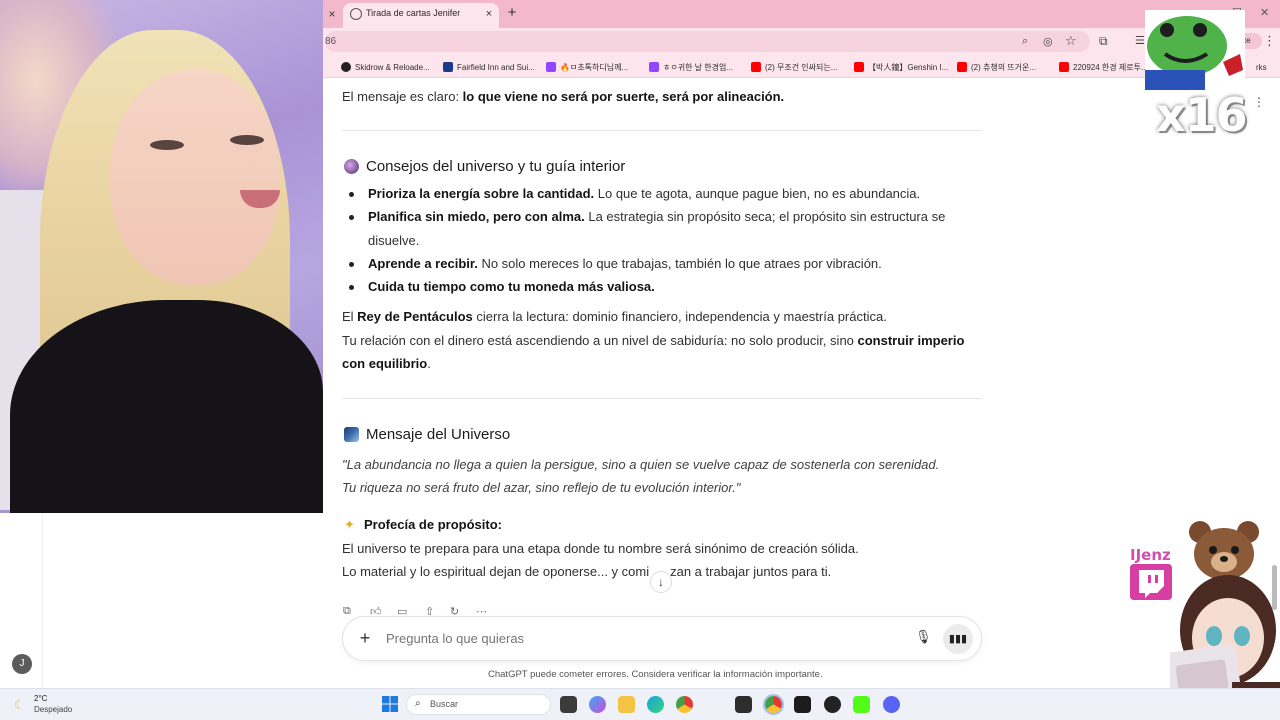 This screenshot has height=720, width=1280. Describe the element at coordinates (661, 582) in the screenshot. I see `scroll-down-button: ↓` at that location.